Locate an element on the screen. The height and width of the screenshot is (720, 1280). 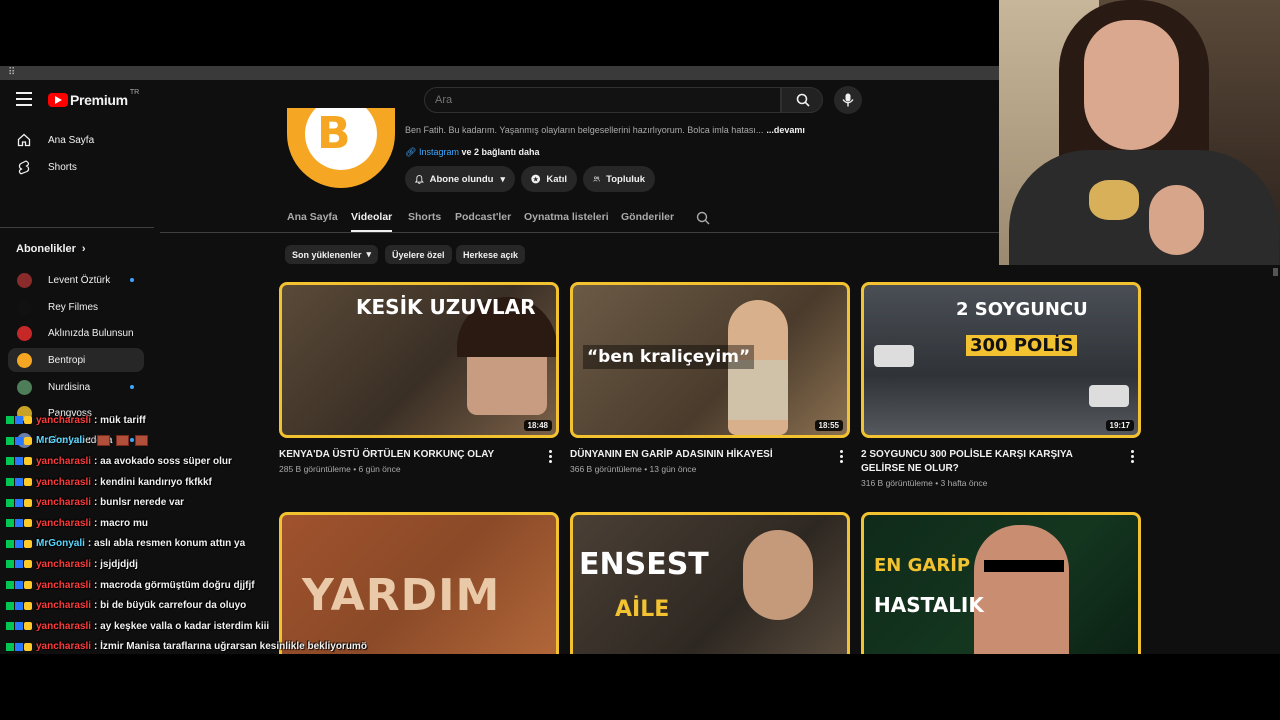
voice-search-button is located at coordinates (848, 100).